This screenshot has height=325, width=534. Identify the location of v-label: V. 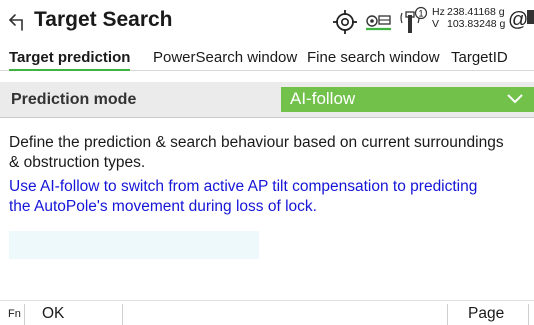
(436, 24).